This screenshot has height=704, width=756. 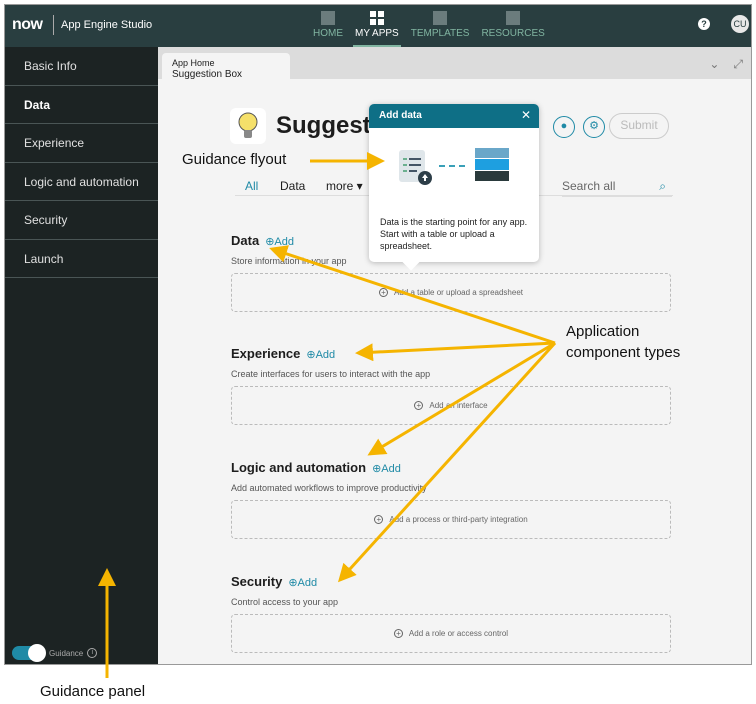 I want to click on arrow-to-data, so click(x=412, y=295).